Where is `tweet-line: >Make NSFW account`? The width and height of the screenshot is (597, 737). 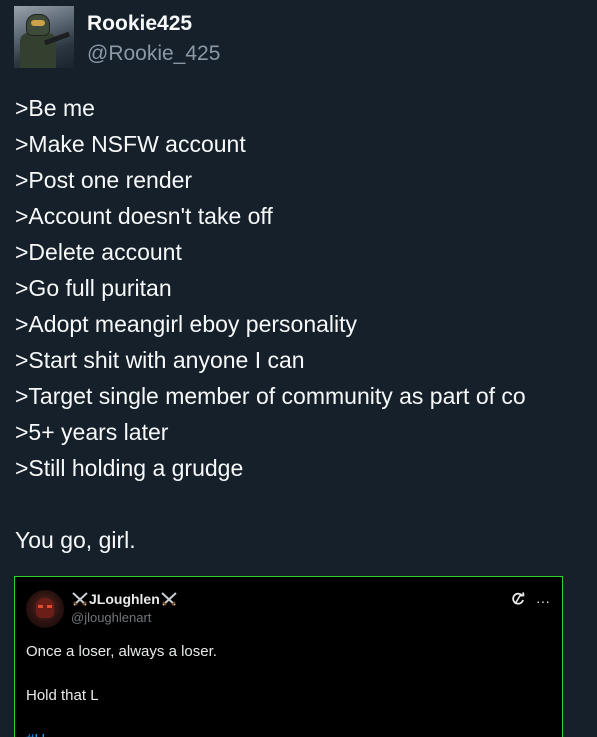
tweet-line: >Make NSFW account is located at coordinates (130, 144).